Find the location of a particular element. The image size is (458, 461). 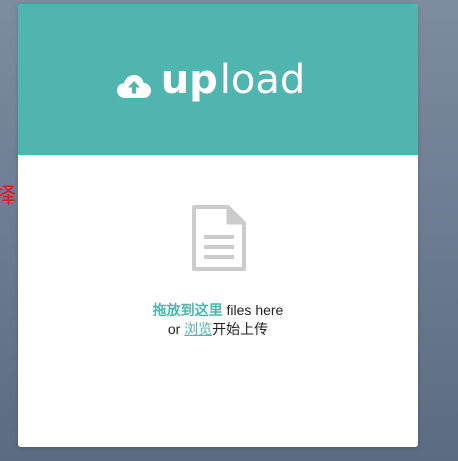

drop-line-1: 拖放到这里 files here is located at coordinates (218, 310).